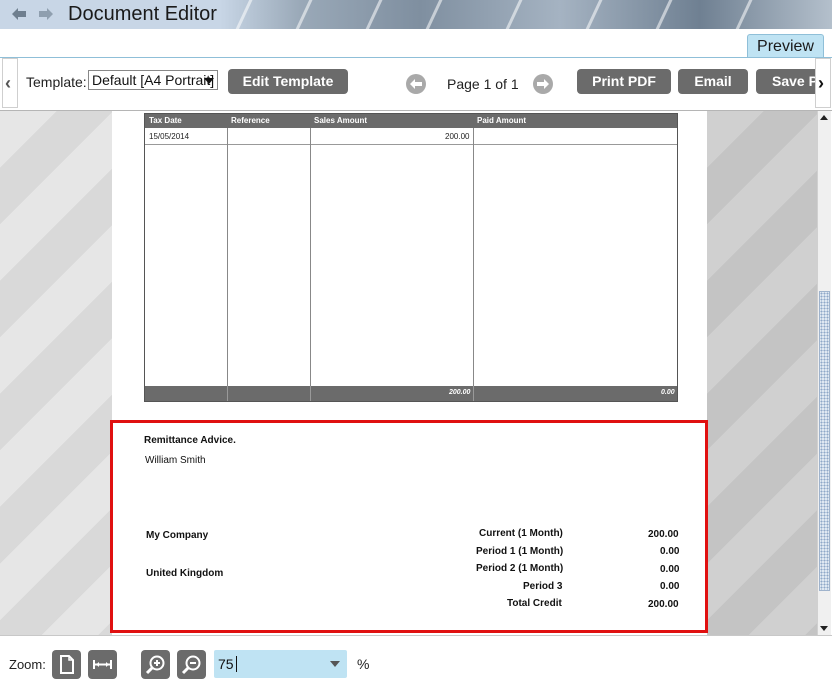 This screenshot has height=690, width=832. What do you see at coordinates (288, 81) in the screenshot?
I see `edit-template-button: Edit Template` at bounding box center [288, 81].